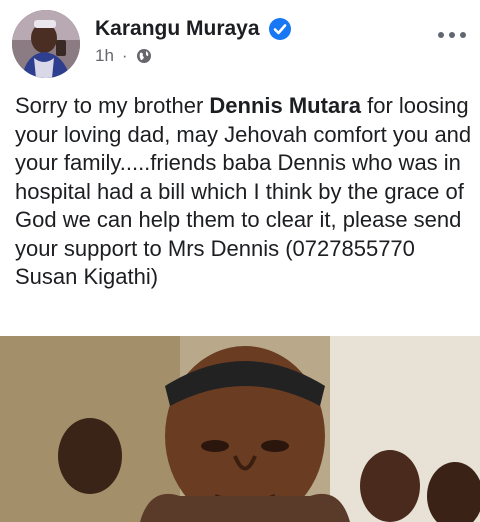 The image size is (480, 522). Describe the element at coordinates (104, 56) in the screenshot. I see `post-timestamp: 1h` at that location.